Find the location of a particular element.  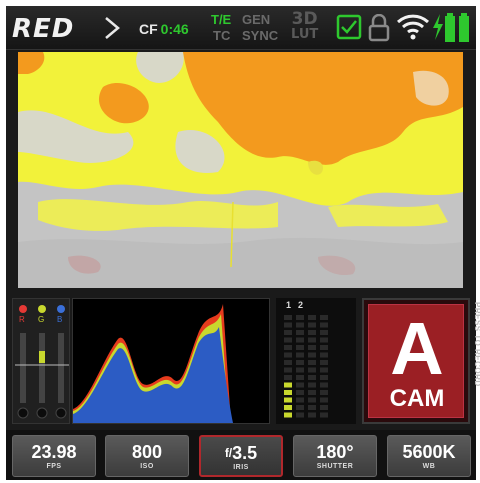

audio-channel-2: 2 is located at coordinates (301, 305).